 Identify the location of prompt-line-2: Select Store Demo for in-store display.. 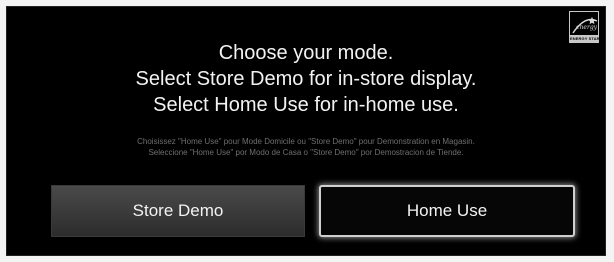
(306, 79).